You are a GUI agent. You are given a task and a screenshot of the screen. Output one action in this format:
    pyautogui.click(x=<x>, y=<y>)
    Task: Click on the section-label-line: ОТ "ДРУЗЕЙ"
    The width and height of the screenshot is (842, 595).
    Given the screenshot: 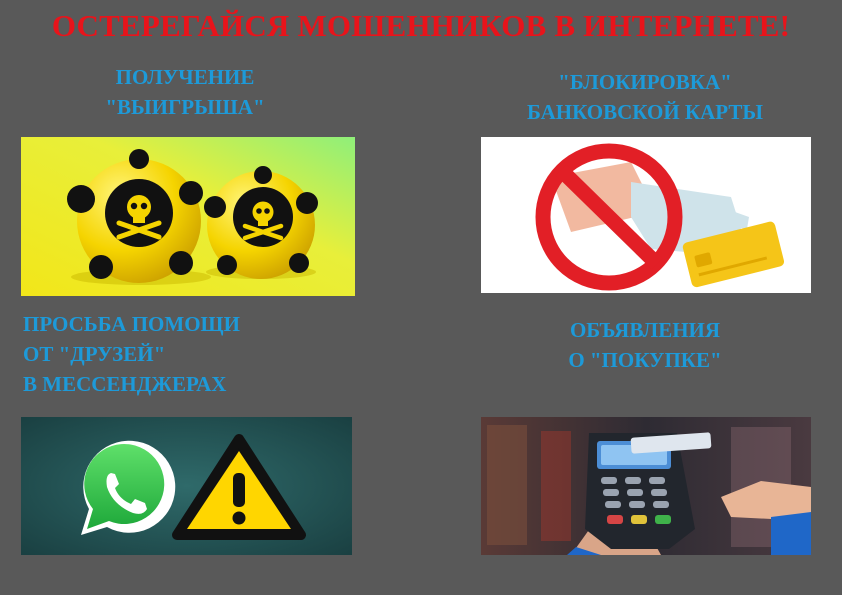 What is the action you would take?
    pyautogui.click(x=94, y=354)
    